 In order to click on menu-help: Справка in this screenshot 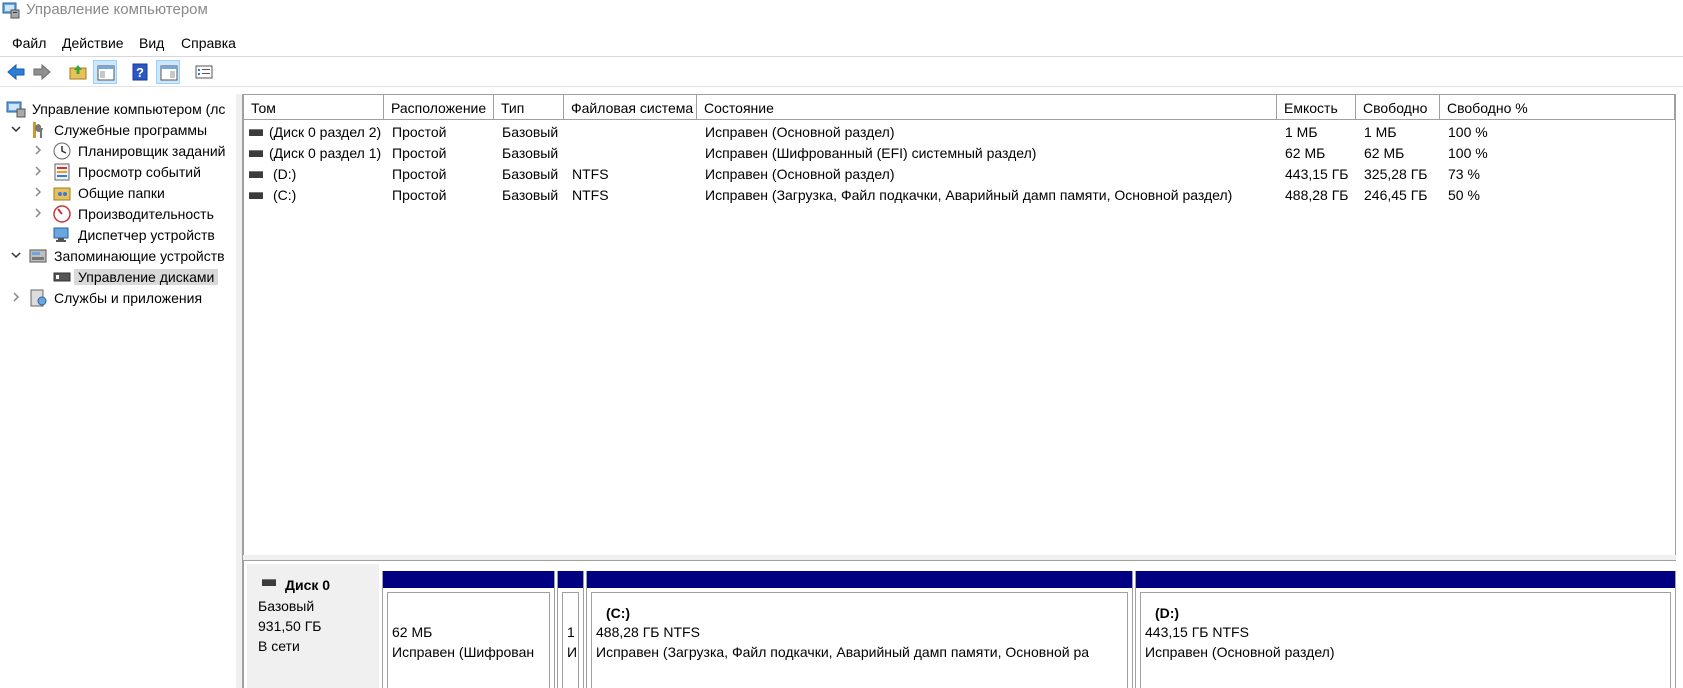, I will do `click(208, 43)`.